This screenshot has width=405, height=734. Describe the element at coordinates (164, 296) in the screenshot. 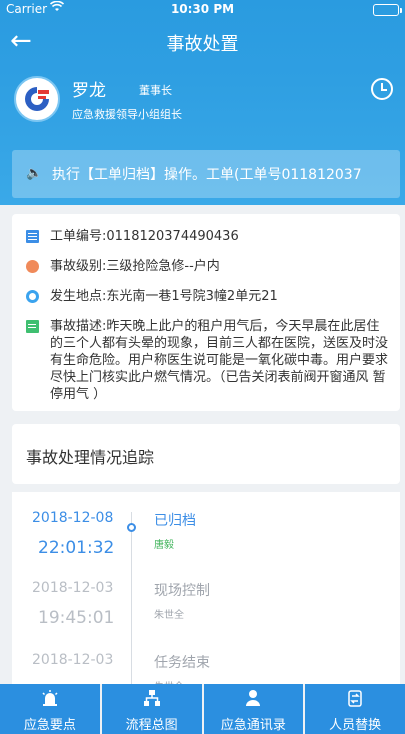

I see `incident-location: 发生地点:东光南一巷1号院3幢2单元21` at that location.